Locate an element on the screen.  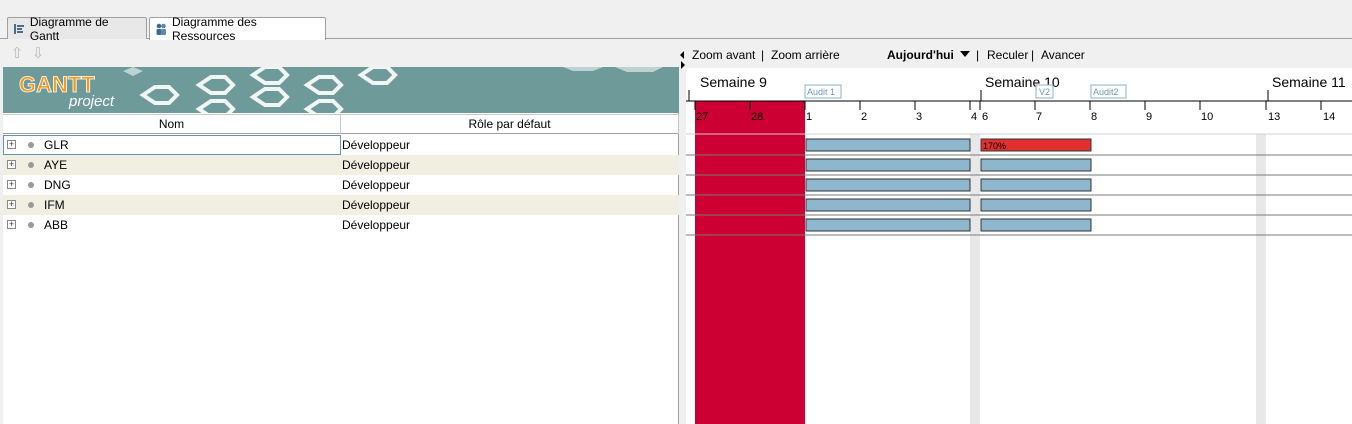
logo-project-text: project is located at coordinates (91, 101).